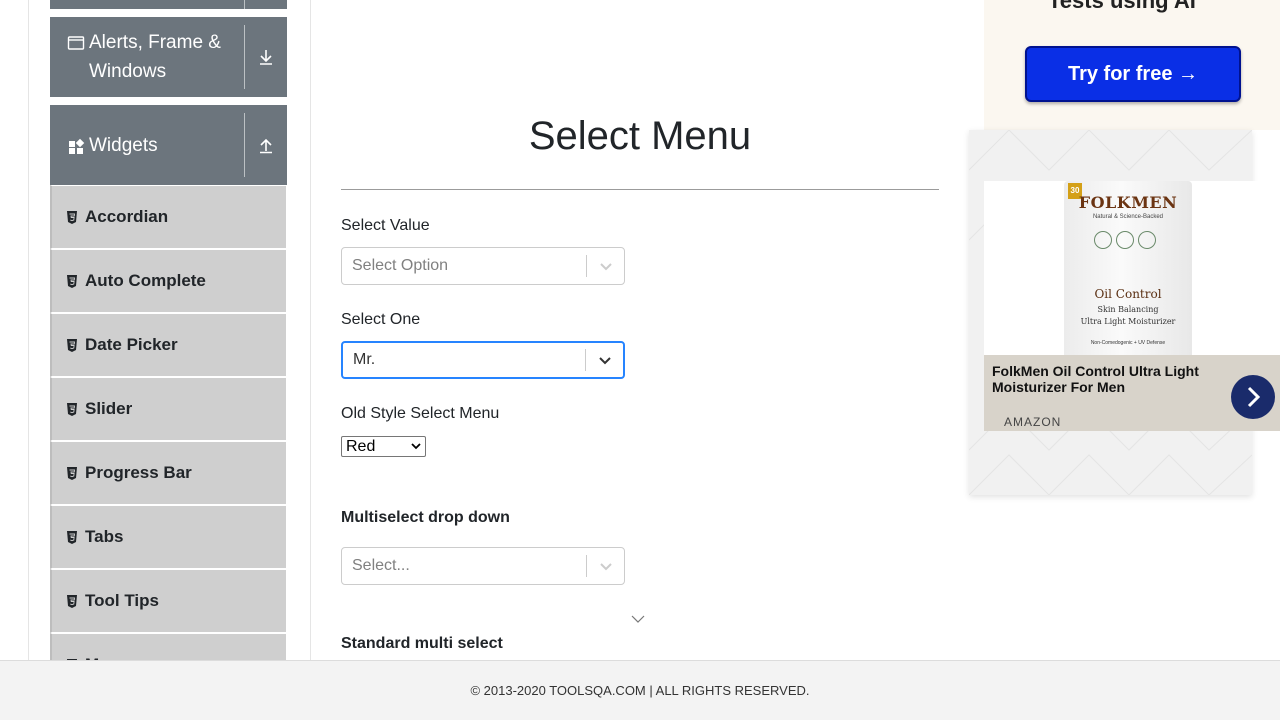  What do you see at coordinates (310, 330) in the screenshot?
I see `sidebar-right-rail` at bounding box center [310, 330].